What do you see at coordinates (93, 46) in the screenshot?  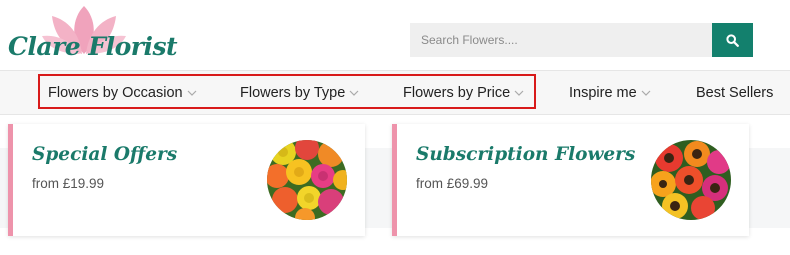 I see `logo-text: Clare Florist` at bounding box center [93, 46].